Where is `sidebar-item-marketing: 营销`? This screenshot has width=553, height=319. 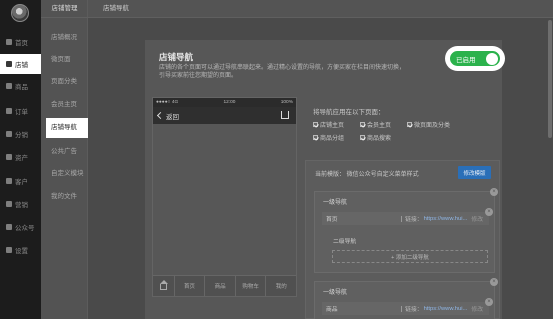 sidebar-item-marketing: 营销 is located at coordinates (20, 204).